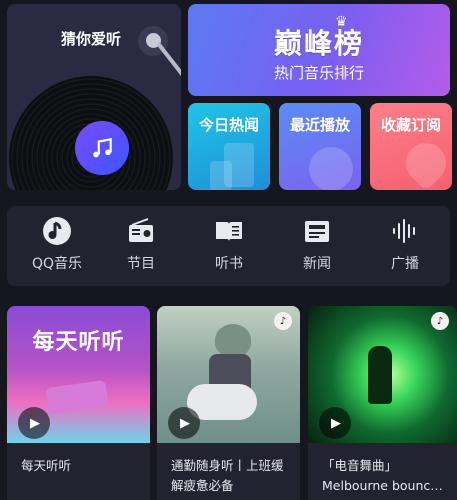  Describe the element at coordinates (318, 43) in the screenshot. I see `banner-title: 巅峰榜` at that location.